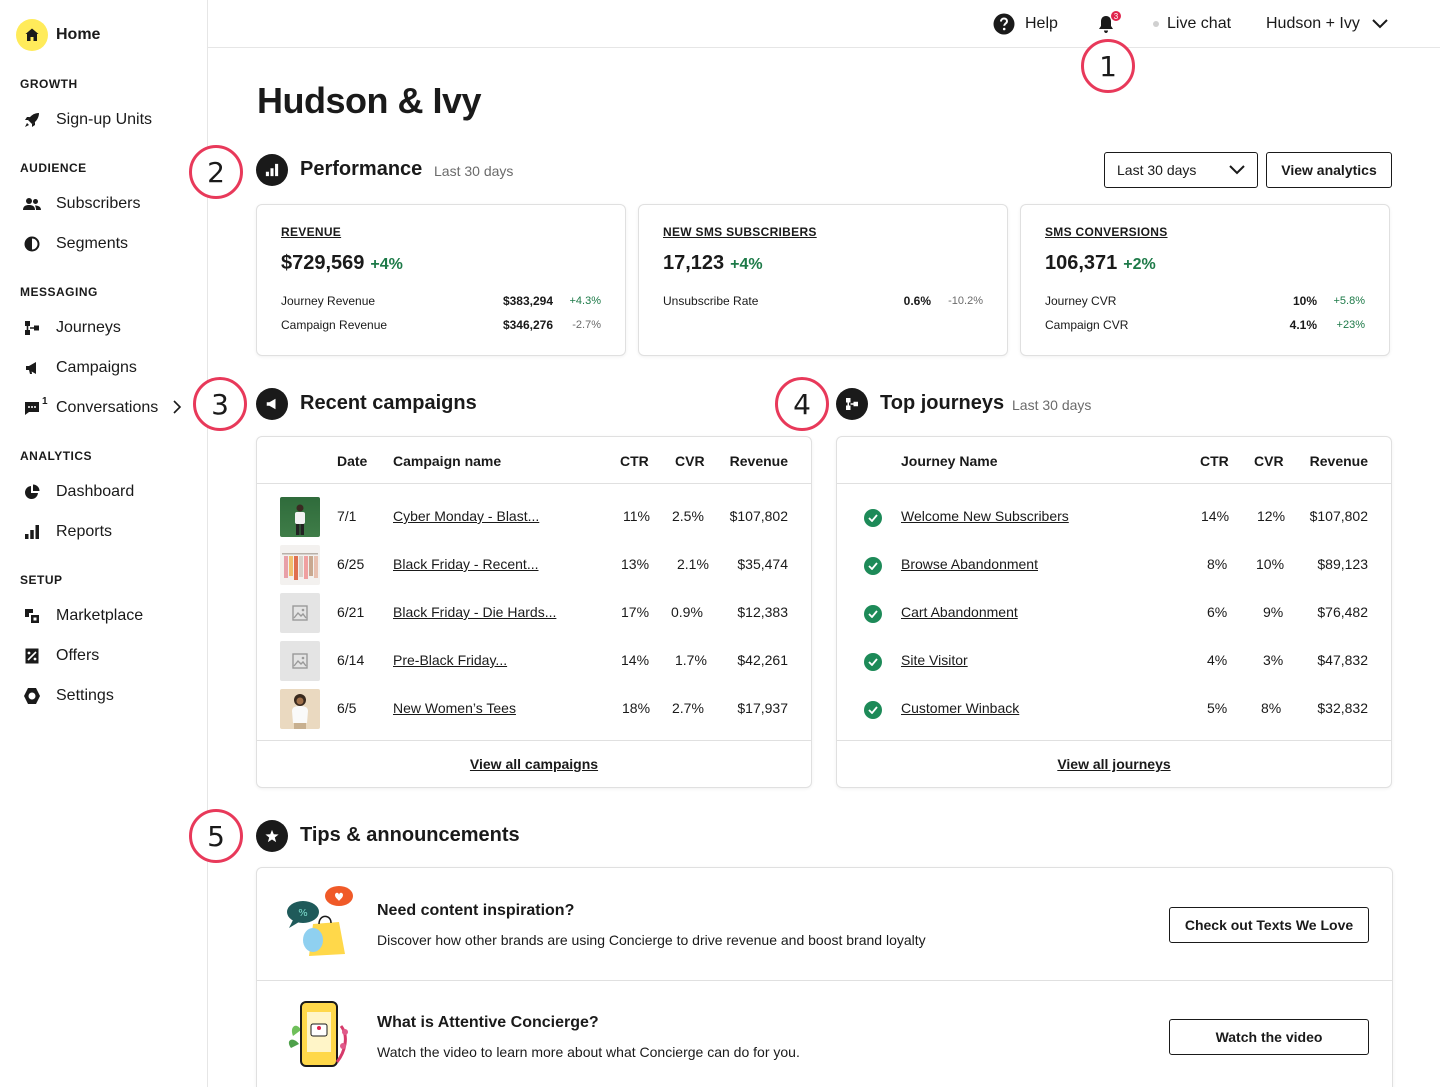 This screenshot has width=1440, height=1087. What do you see at coordinates (108, 616) in the screenshot?
I see `sidebar-item-marketplace: Marketplace` at bounding box center [108, 616].